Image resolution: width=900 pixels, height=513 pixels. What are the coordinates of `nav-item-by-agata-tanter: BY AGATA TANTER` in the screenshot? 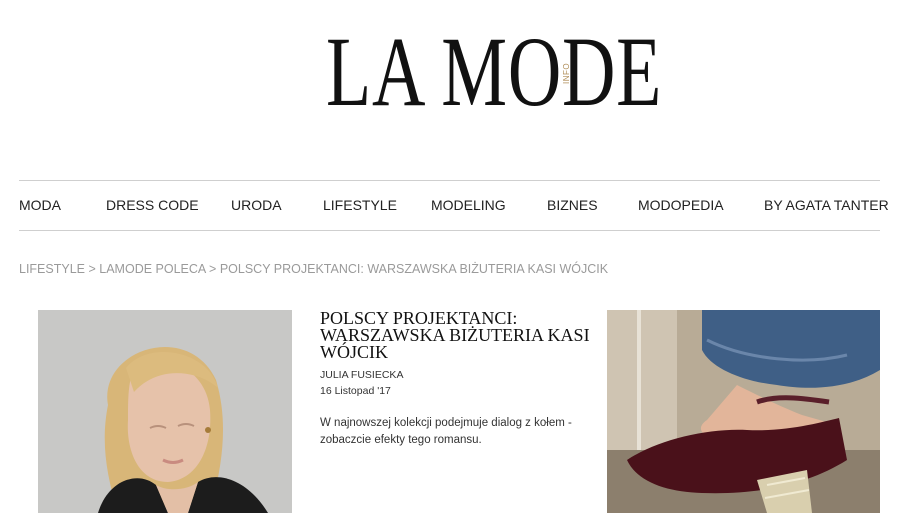 It's located at (826, 205).